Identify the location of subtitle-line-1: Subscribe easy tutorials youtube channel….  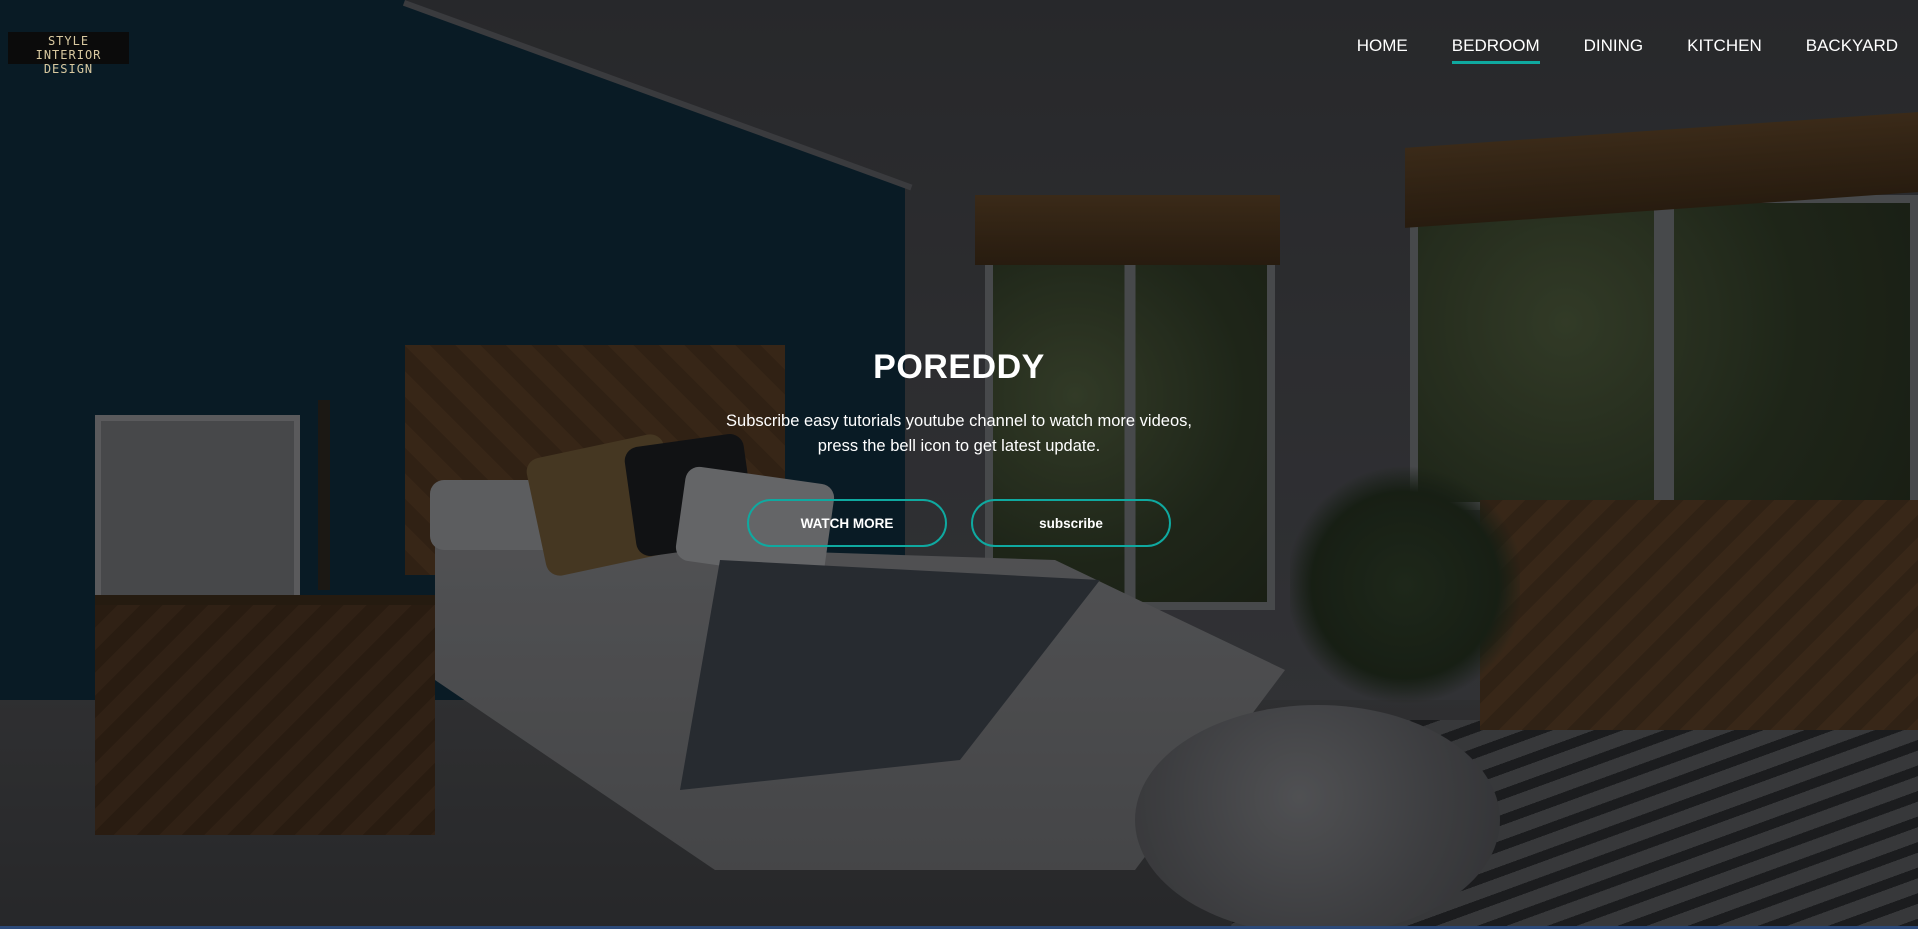
(959, 421).